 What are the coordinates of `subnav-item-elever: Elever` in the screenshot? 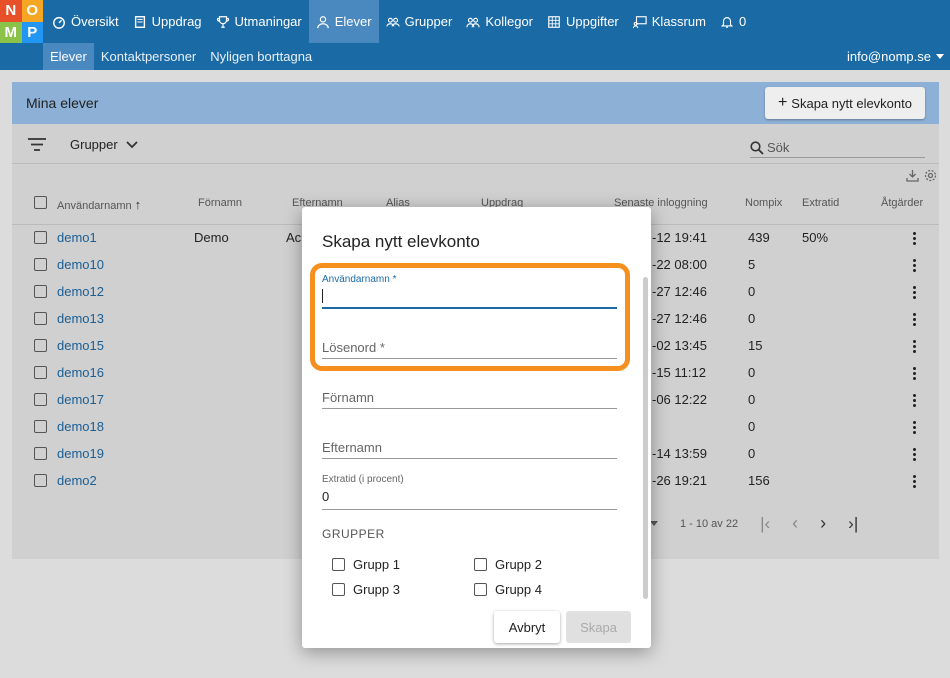 It's located at (68, 56).